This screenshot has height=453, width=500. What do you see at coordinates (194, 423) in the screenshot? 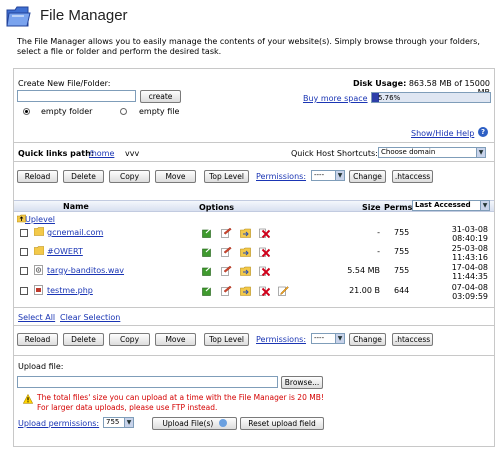
I see `upload-files-button: Upload File(s)` at bounding box center [194, 423].